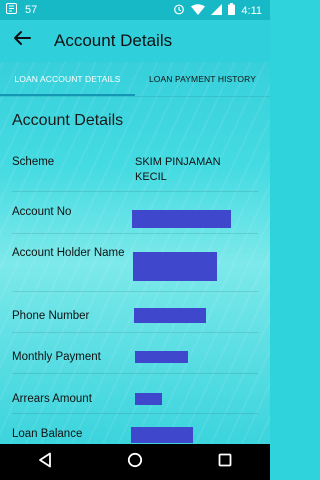 The height and width of the screenshot is (480, 320). What do you see at coordinates (198, 10) in the screenshot?
I see `wifi-icon` at bounding box center [198, 10].